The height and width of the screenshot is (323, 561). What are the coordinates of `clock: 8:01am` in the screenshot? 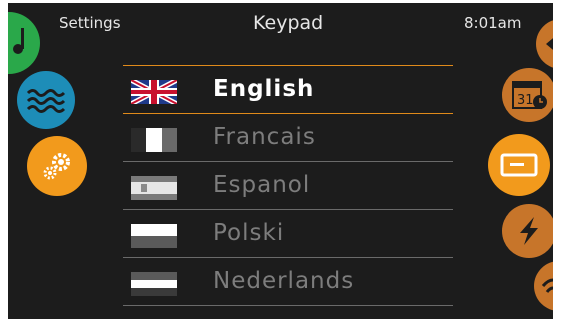 It's located at (493, 23).